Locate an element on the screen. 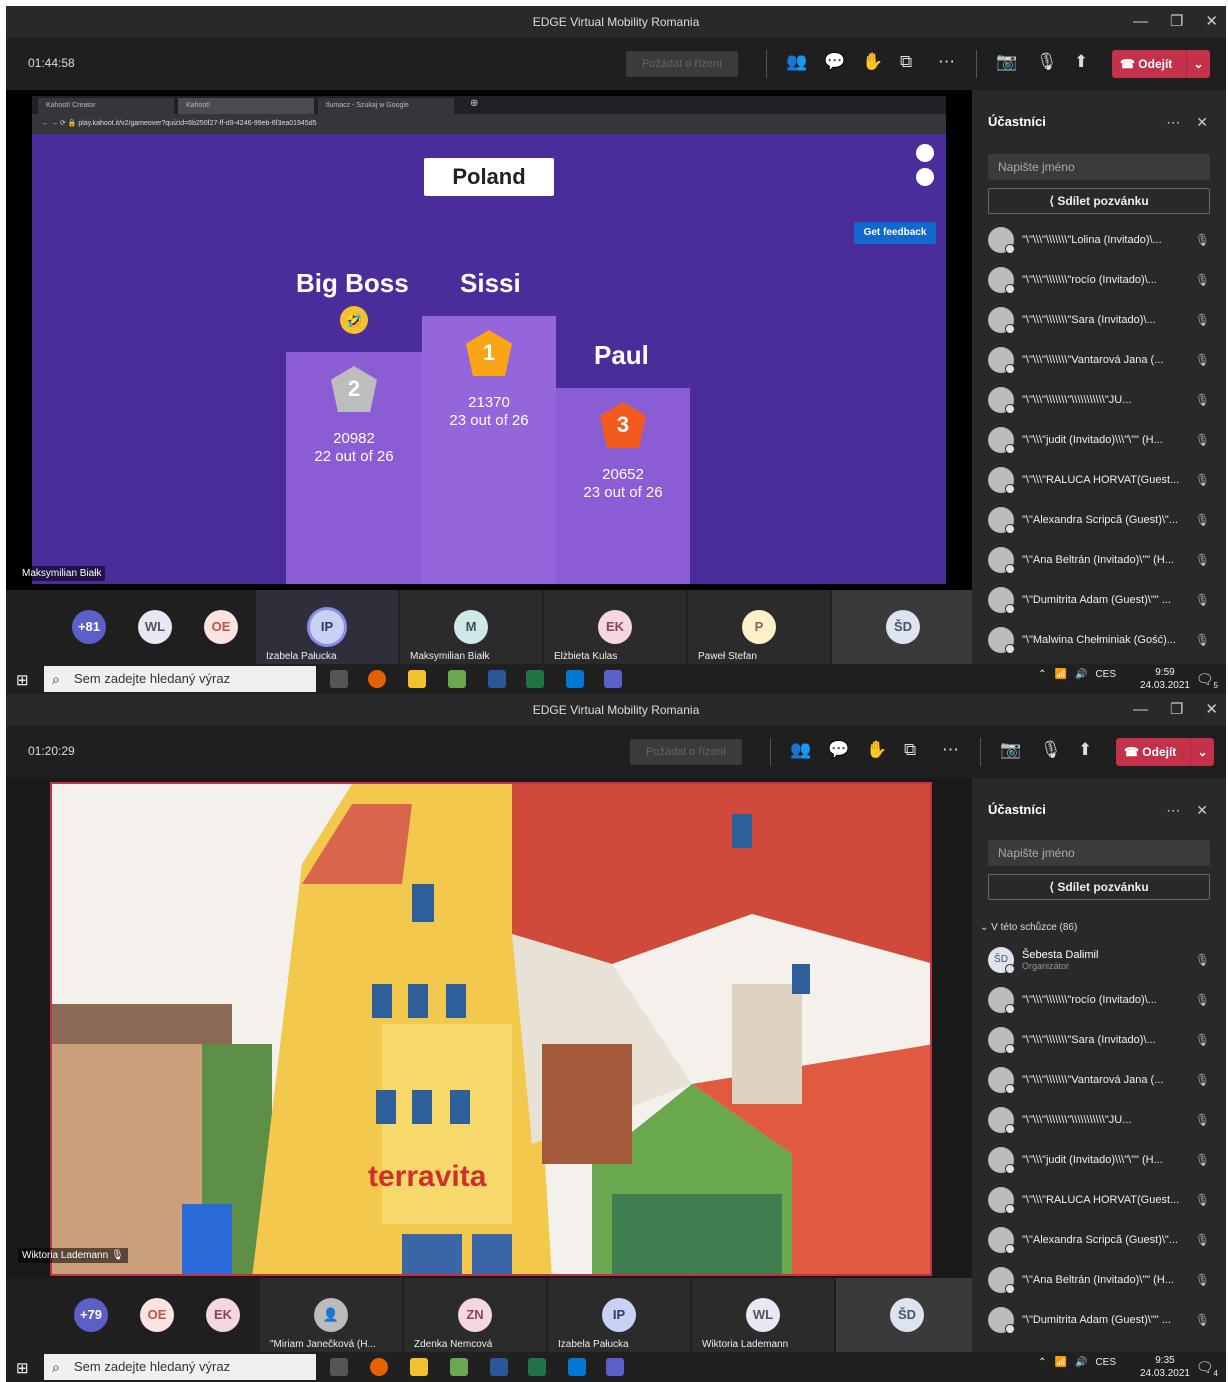 Image resolution: width=1228 pixels, height=1382 pixels. browser-tab: Kahoot! Creator is located at coordinates (106, 106).